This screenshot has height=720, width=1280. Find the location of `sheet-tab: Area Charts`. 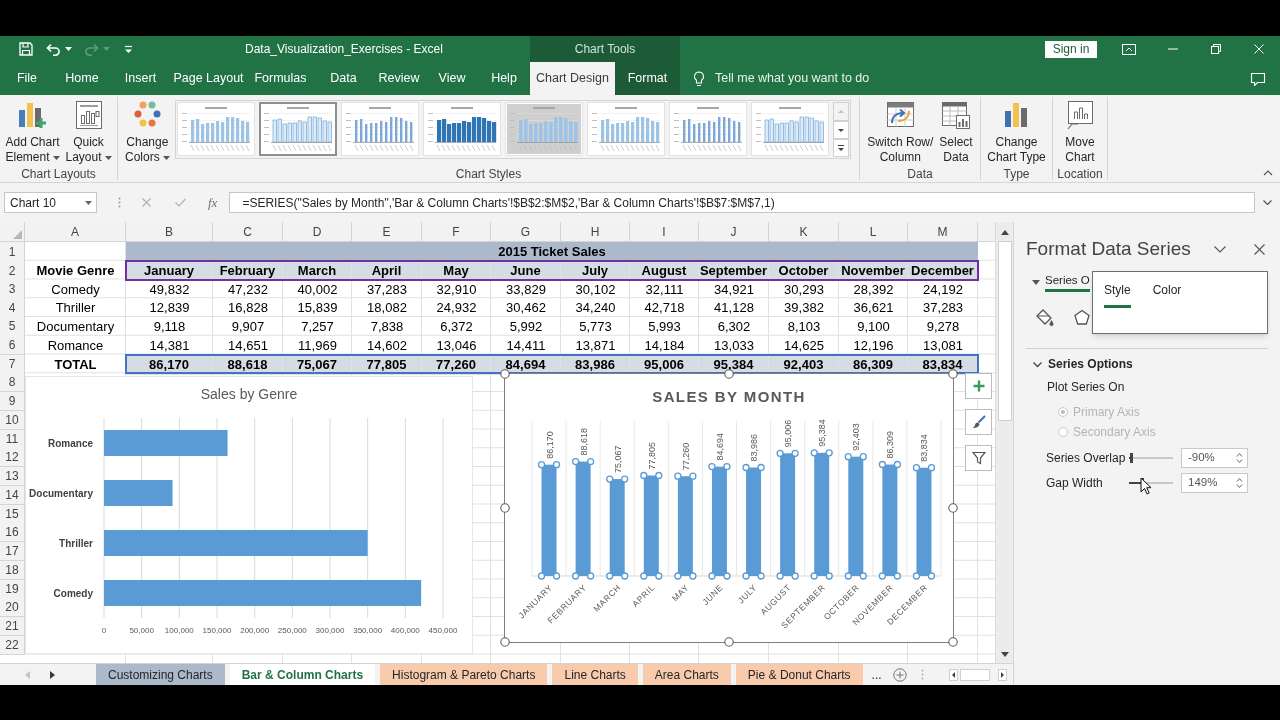

sheet-tab: Area Charts is located at coordinates (686, 674).